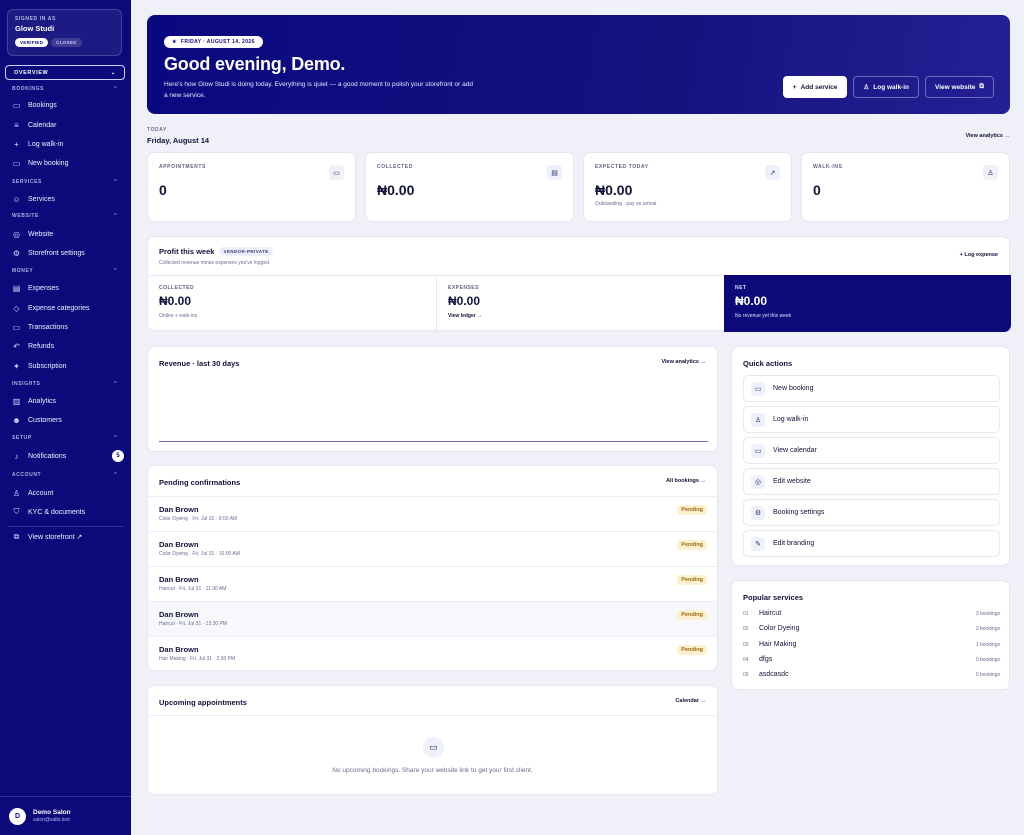 This screenshot has width=1024, height=835. What do you see at coordinates (16, 163) in the screenshot?
I see `calendar-plus-icon: ▭` at bounding box center [16, 163].